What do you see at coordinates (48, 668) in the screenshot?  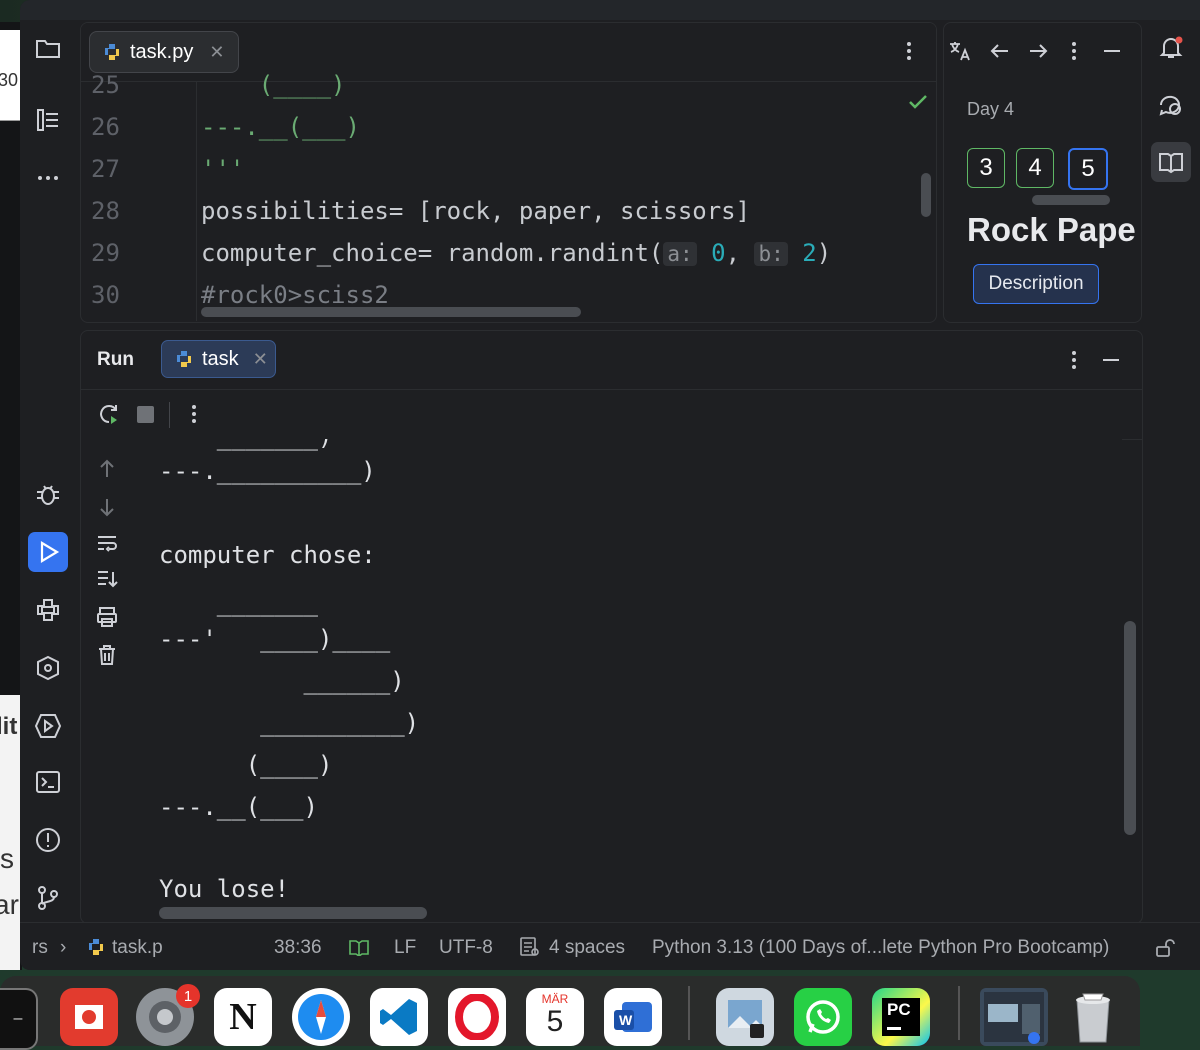 I see `python-console-icon` at bounding box center [48, 668].